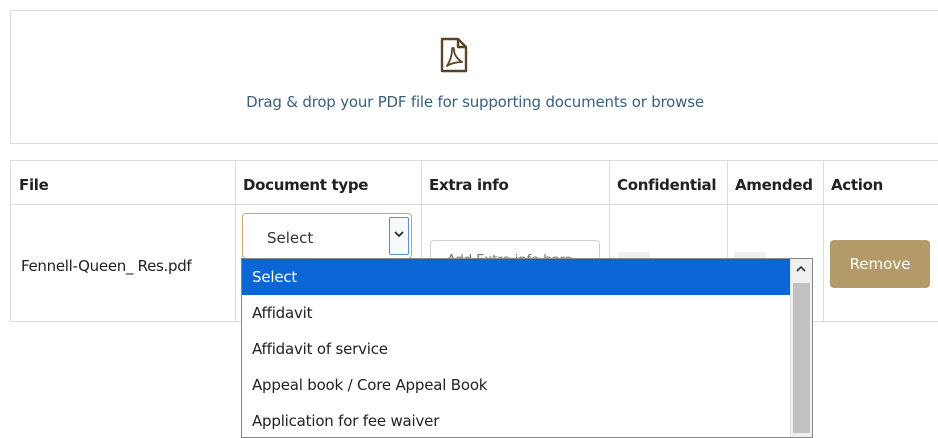 Image resolution: width=938 pixels, height=438 pixels. What do you see at coordinates (801, 270) in the screenshot?
I see `scroll-up-icon` at bounding box center [801, 270].